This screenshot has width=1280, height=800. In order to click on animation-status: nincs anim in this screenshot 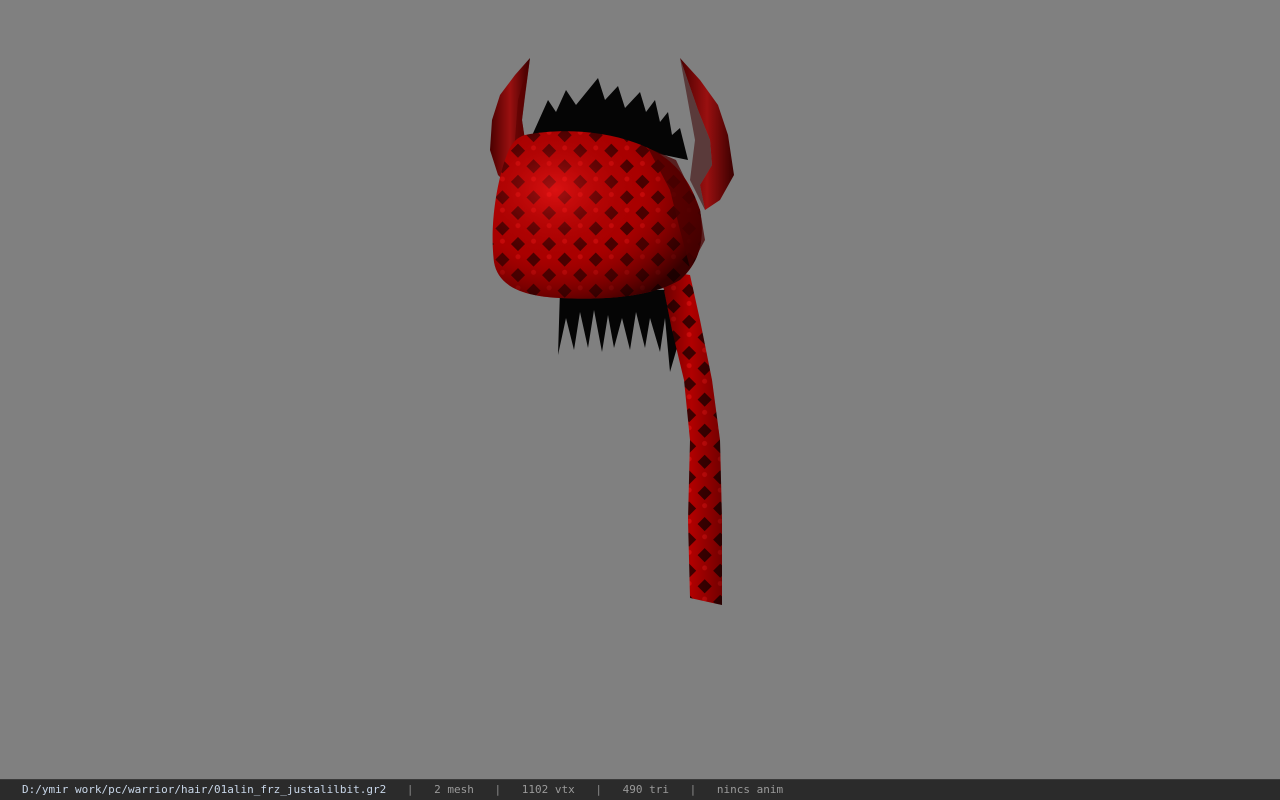, I will do `click(750, 789)`.